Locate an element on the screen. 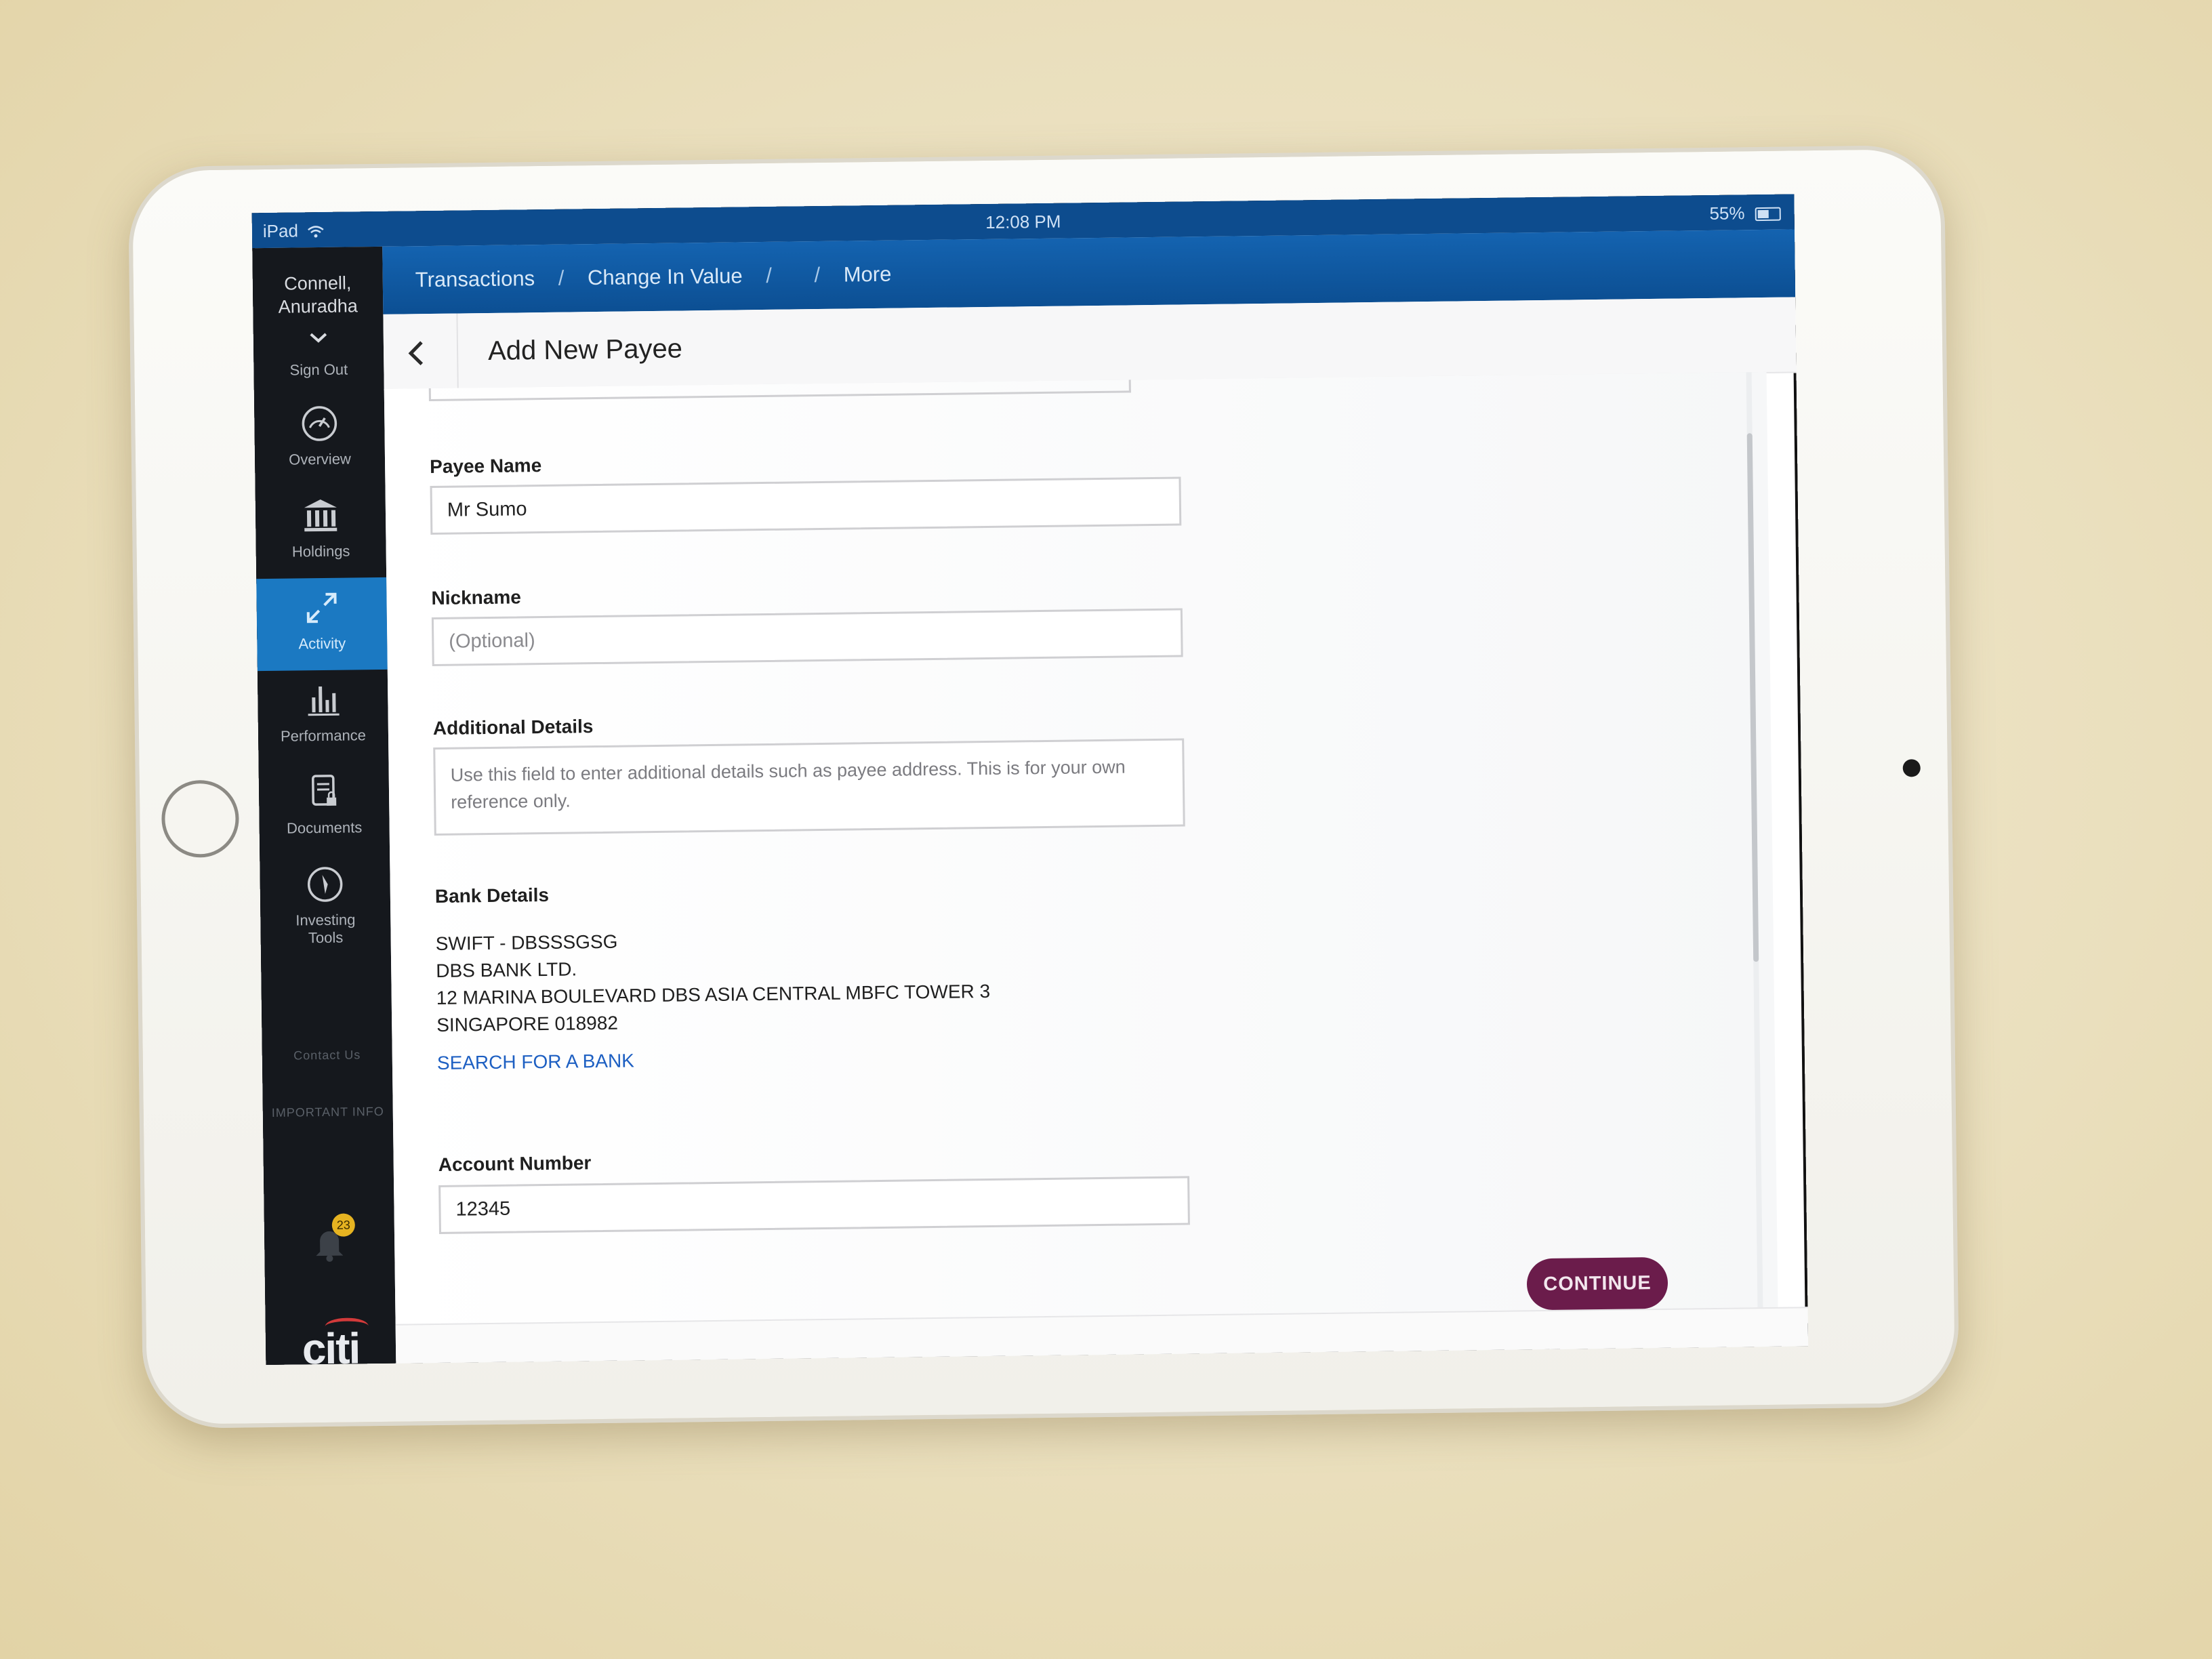  nickname-label: Nickname is located at coordinates (477, 598).